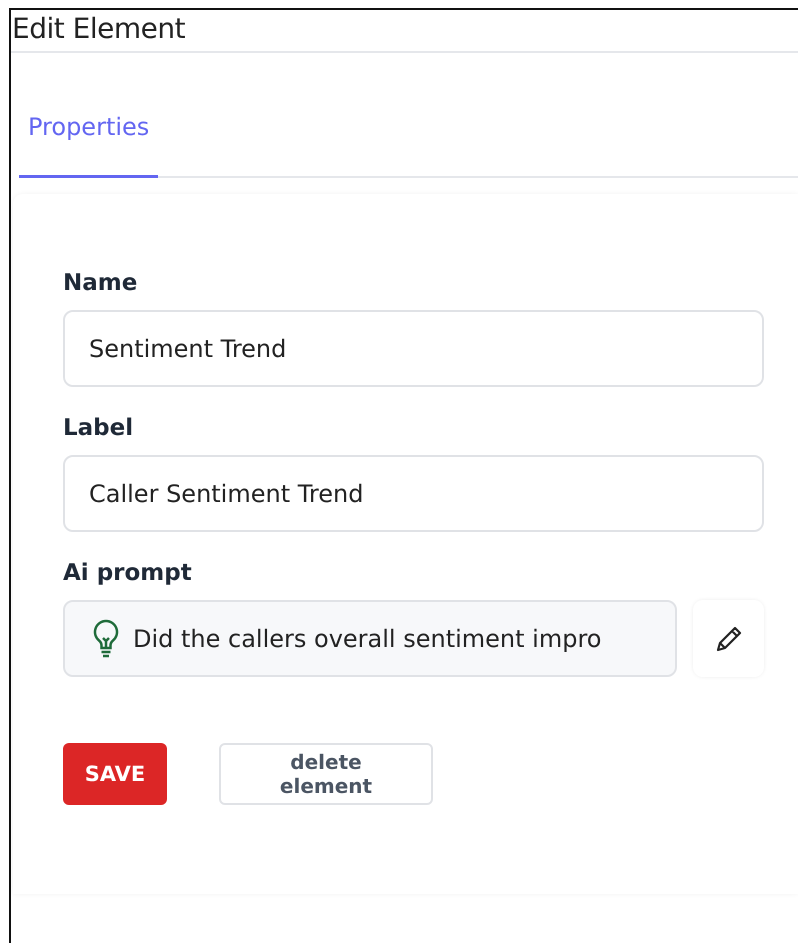  Describe the element at coordinates (100, 283) in the screenshot. I see `field-label: Name` at that location.